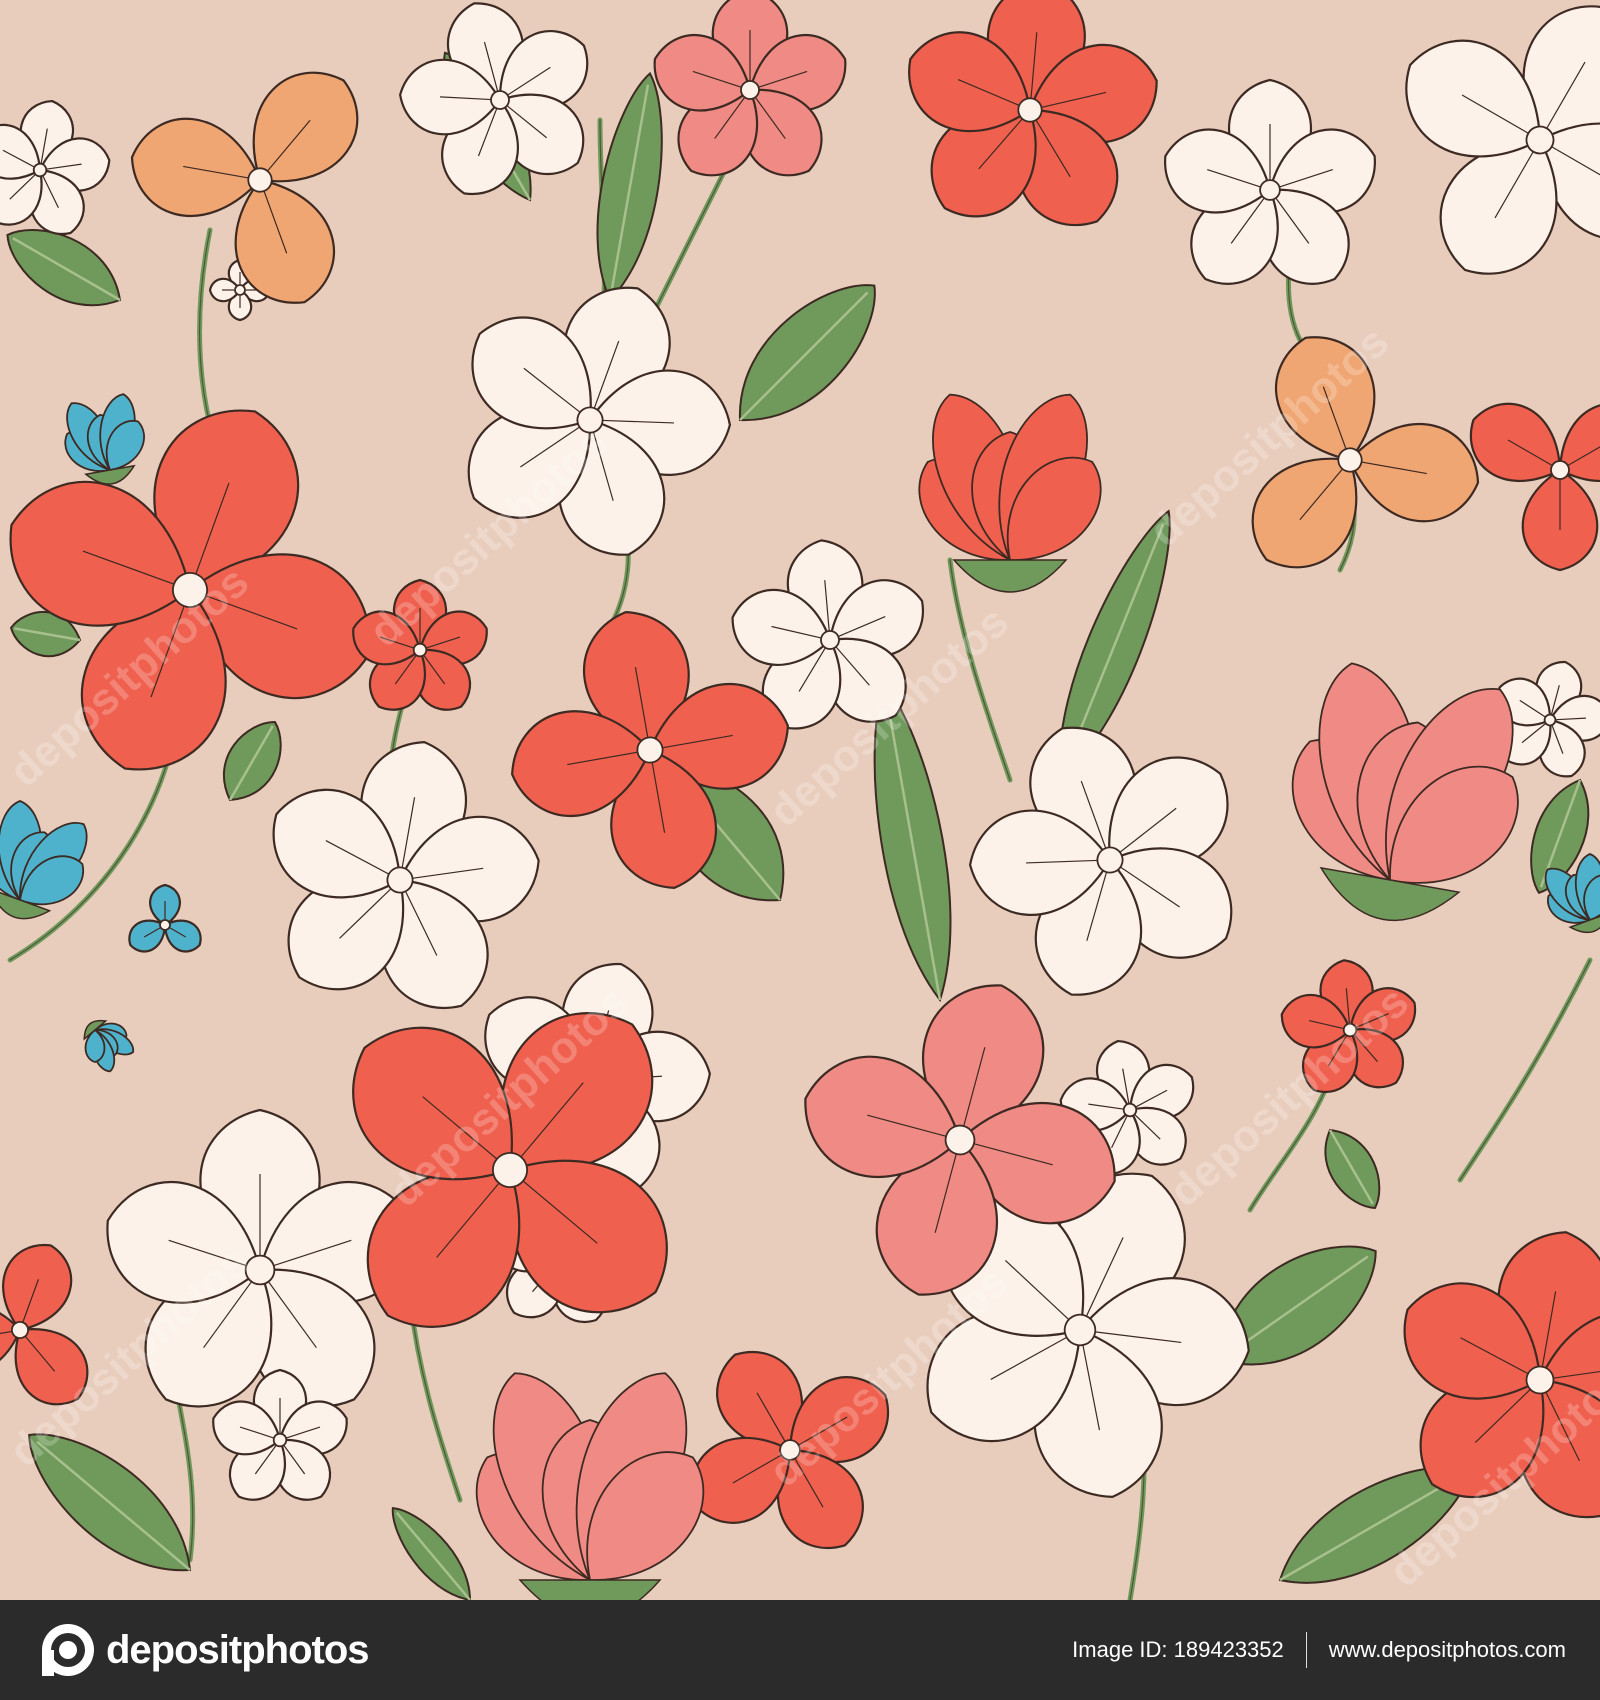 Image resolution: width=1600 pixels, height=1700 pixels. What do you see at coordinates (590, 1486) in the screenshot?
I see `salmon-bud` at bounding box center [590, 1486].